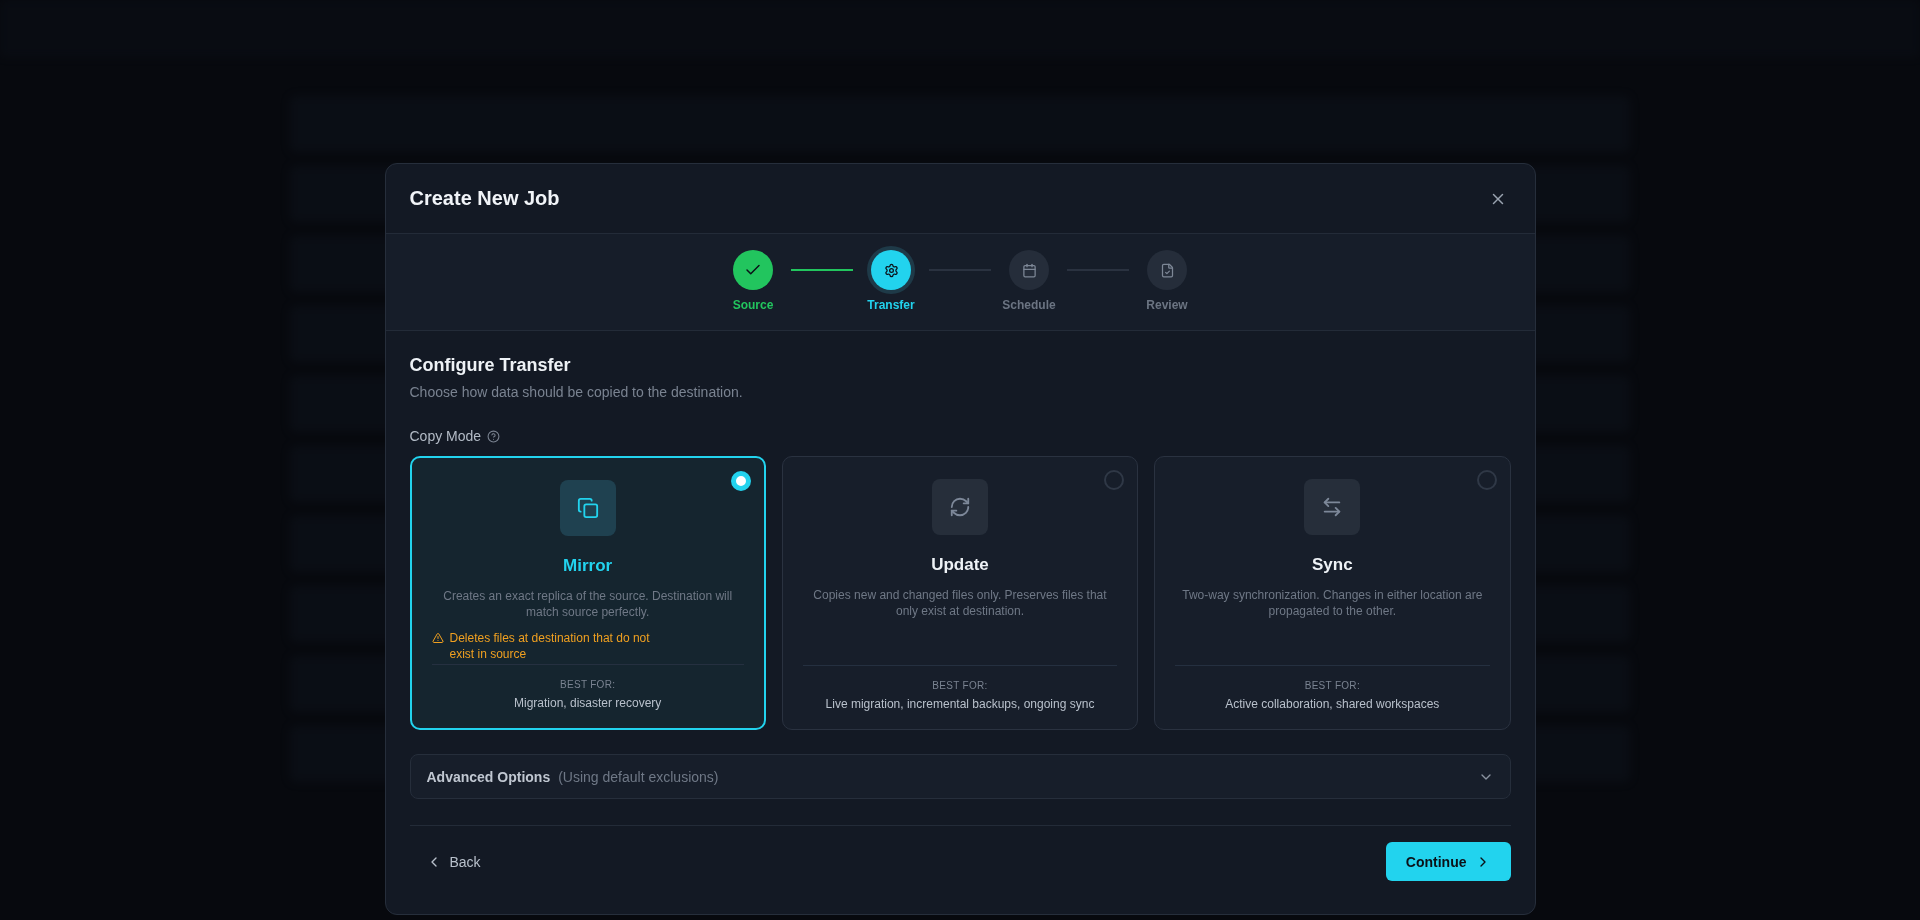 The height and width of the screenshot is (920, 1920). What do you see at coordinates (1332, 603) in the screenshot?
I see `mode-description: Two-way synchronization. Changes in either location are propagated to the other.` at bounding box center [1332, 603].